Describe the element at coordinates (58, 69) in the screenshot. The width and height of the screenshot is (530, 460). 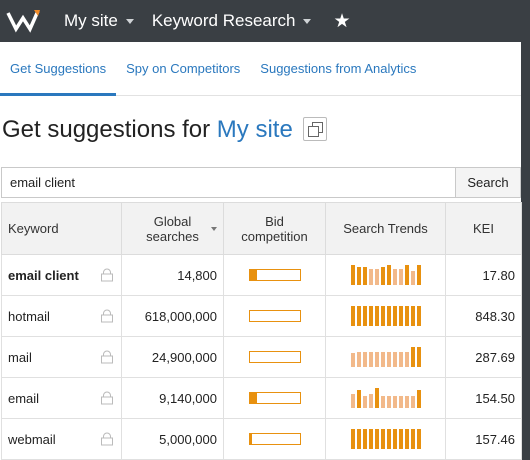
I see `tab-get-suggestions: Get Suggestions` at that location.